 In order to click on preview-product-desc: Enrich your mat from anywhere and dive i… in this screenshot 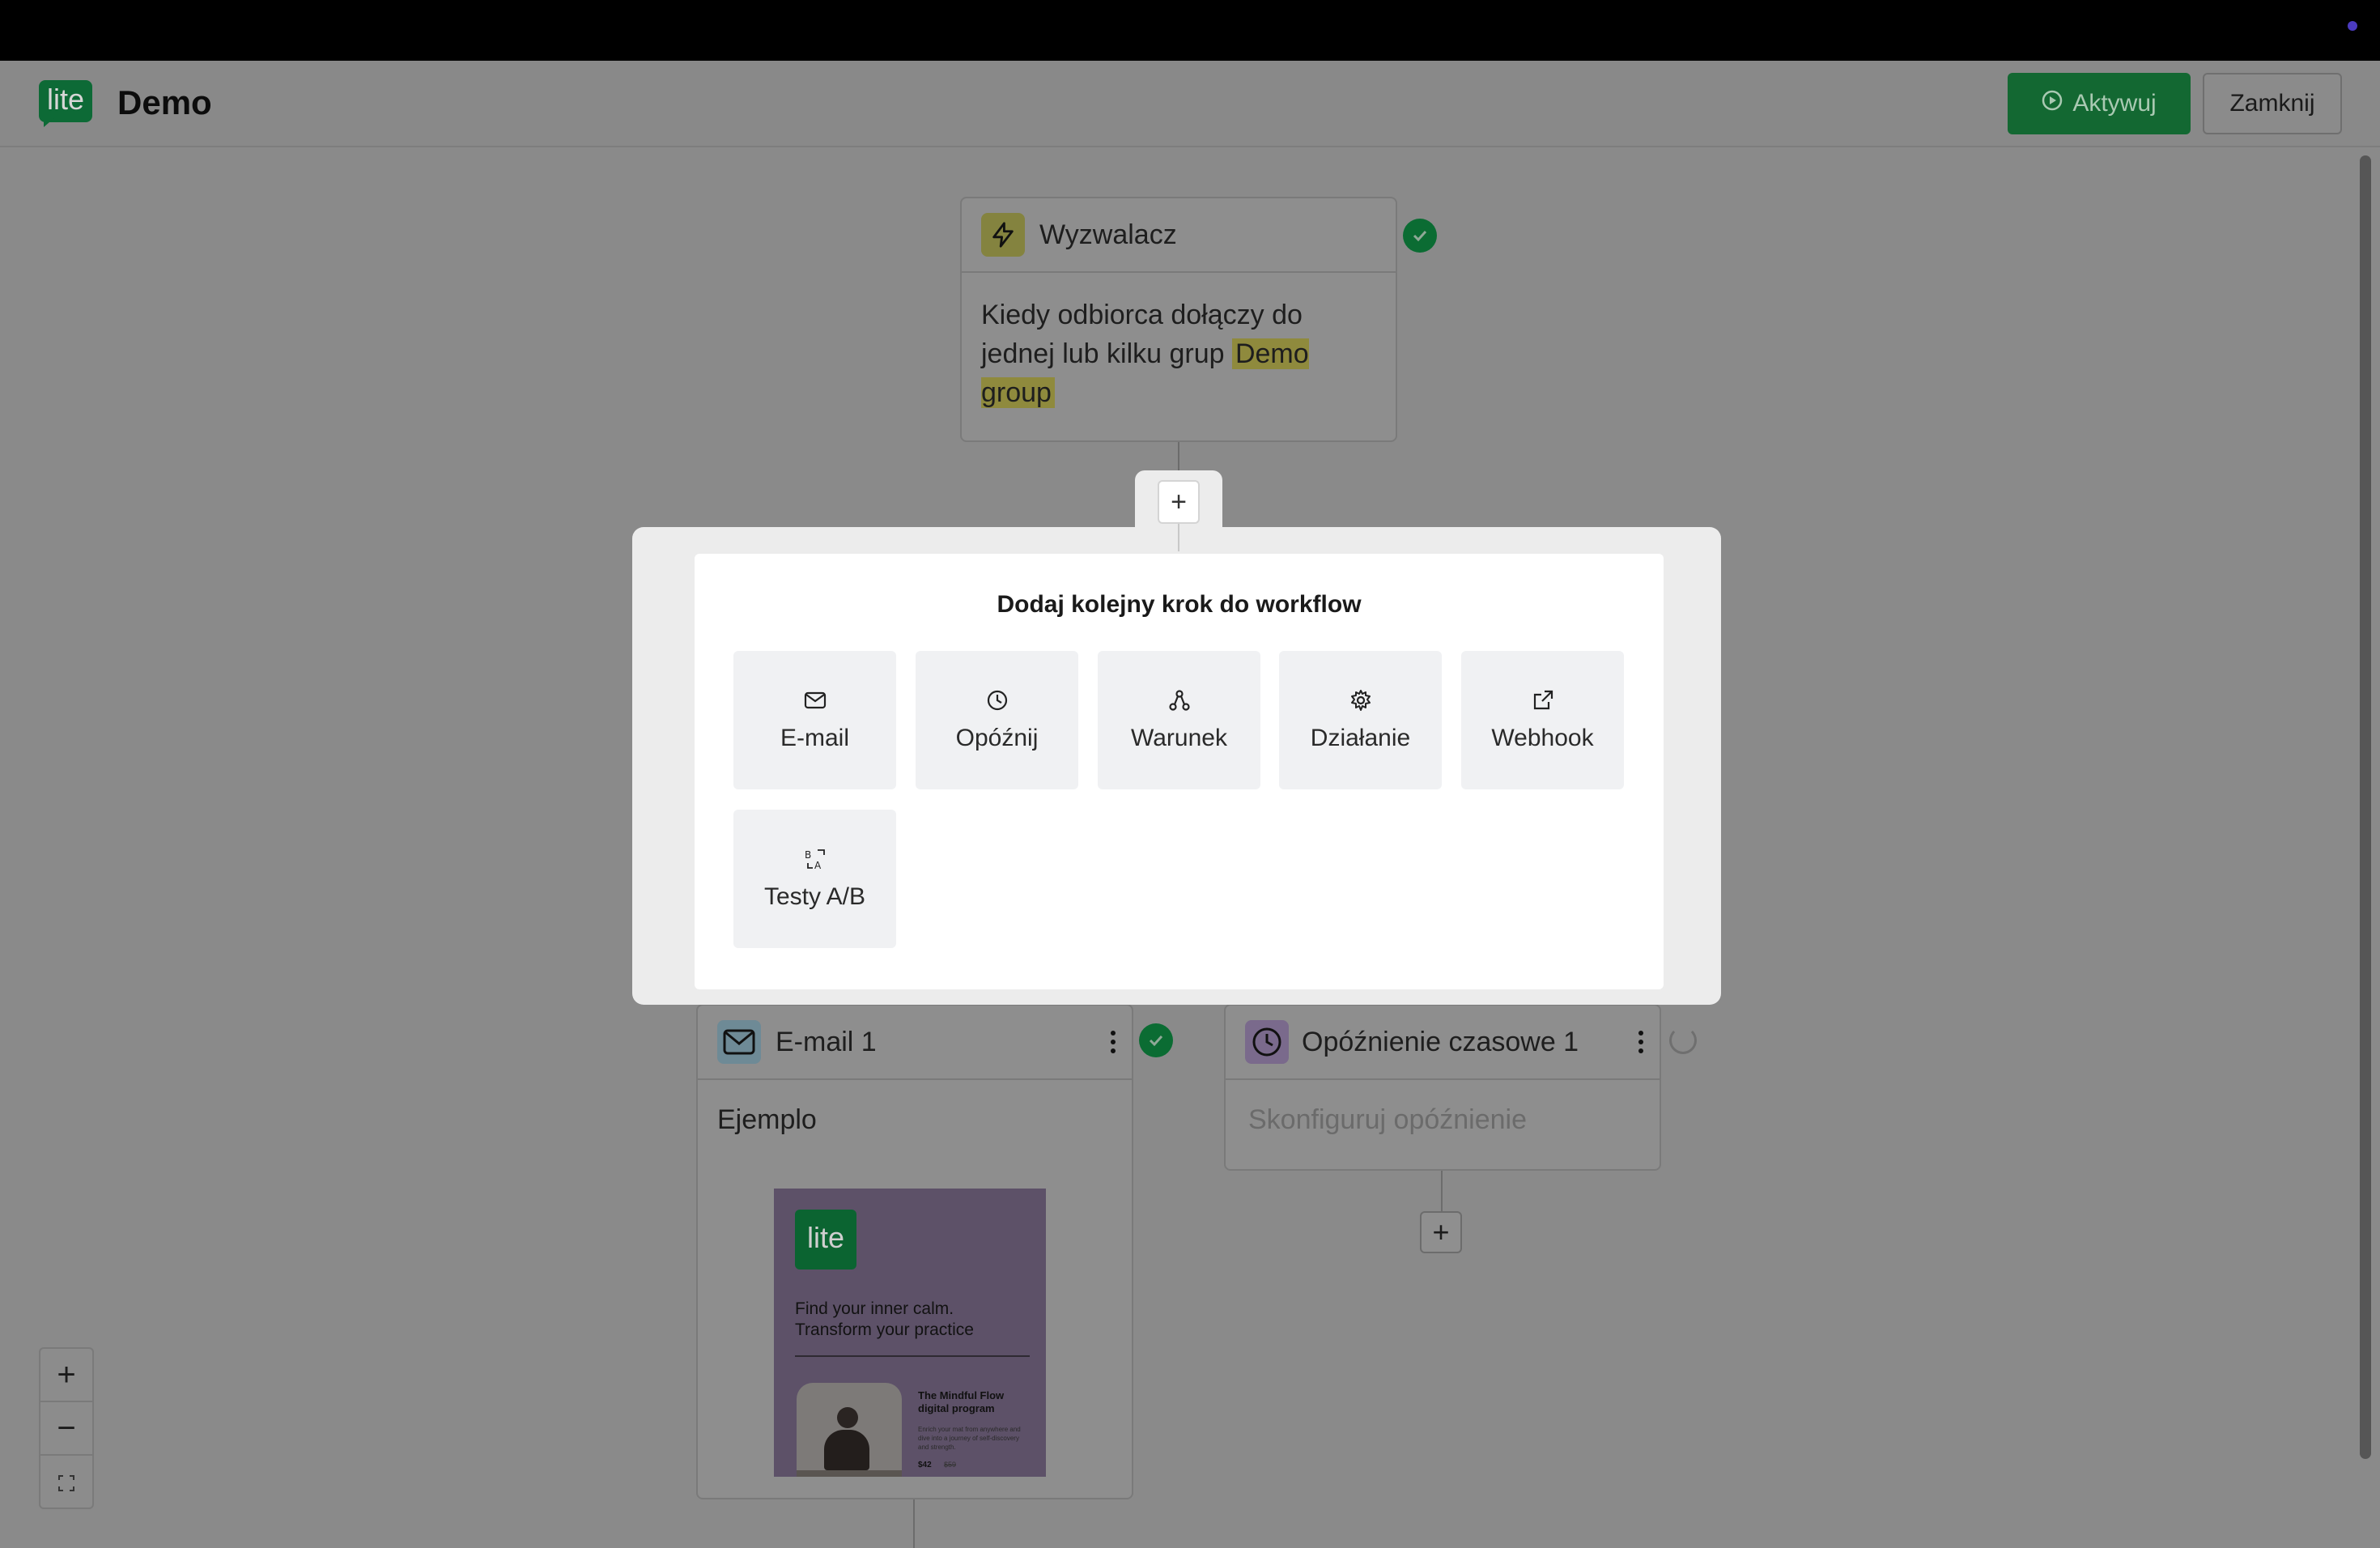, I will do `click(970, 1438)`.